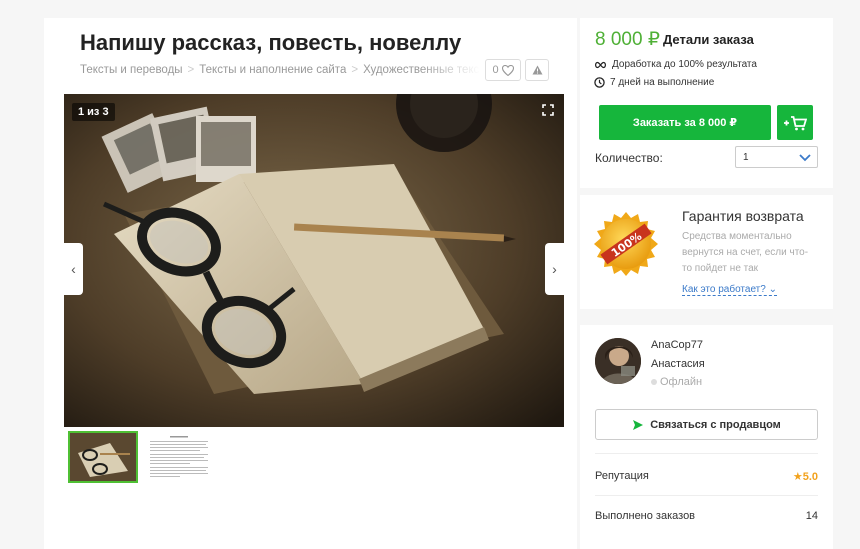  What do you see at coordinates (685, 122) in the screenshot?
I see `order-button: Заказать за 8 000 ₽` at bounding box center [685, 122].